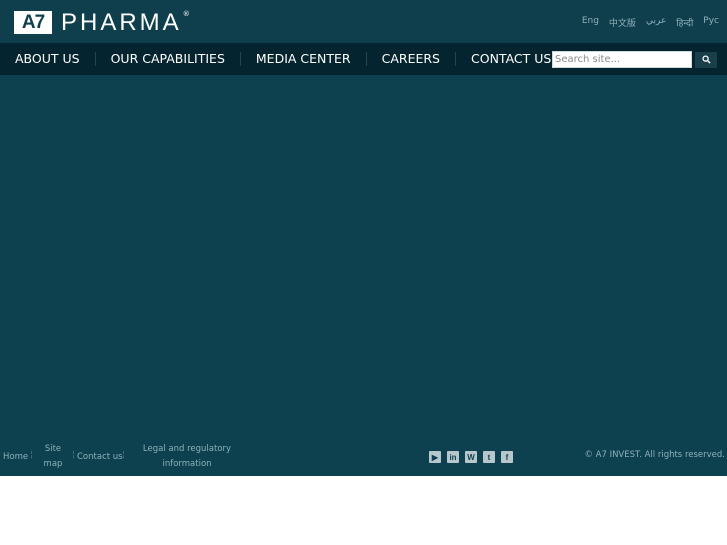 The width and height of the screenshot is (727, 545). Describe the element at coordinates (304, 59) in the screenshot. I see `nav-media-center: MEDIA CENTER` at that location.